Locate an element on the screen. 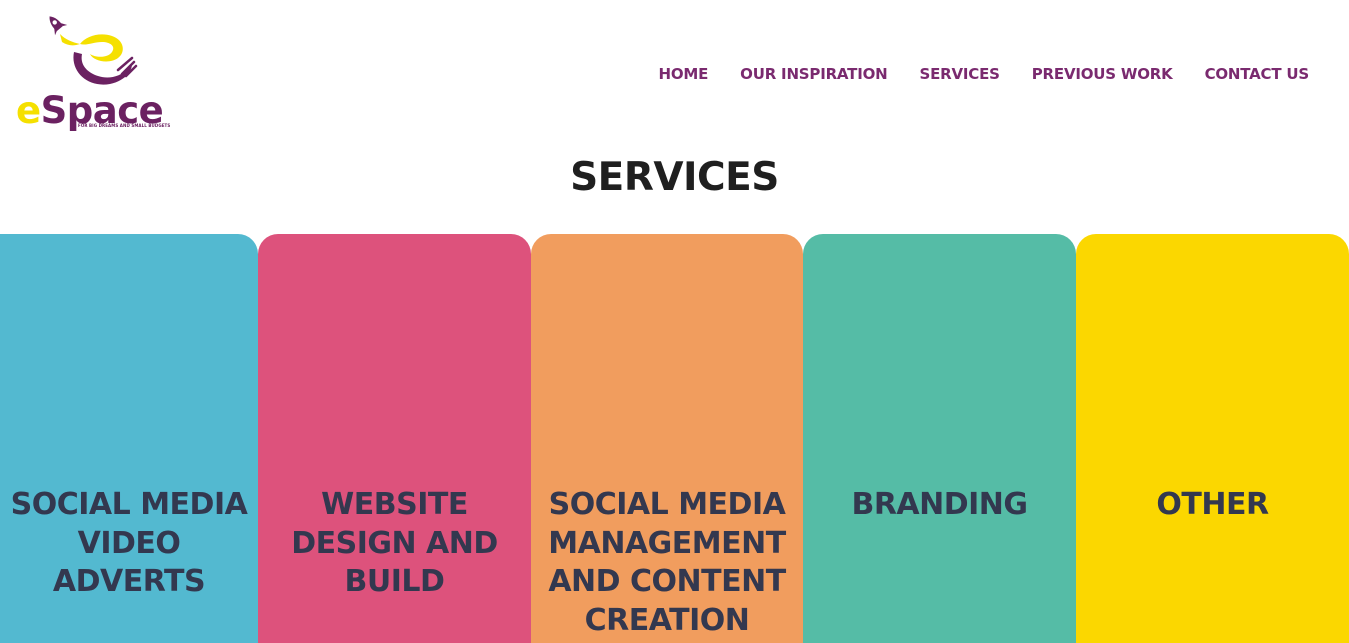 The width and height of the screenshot is (1349, 643). service-card-website-design: WEBSITE DESIGN AND BUILD is located at coordinates (394, 438).